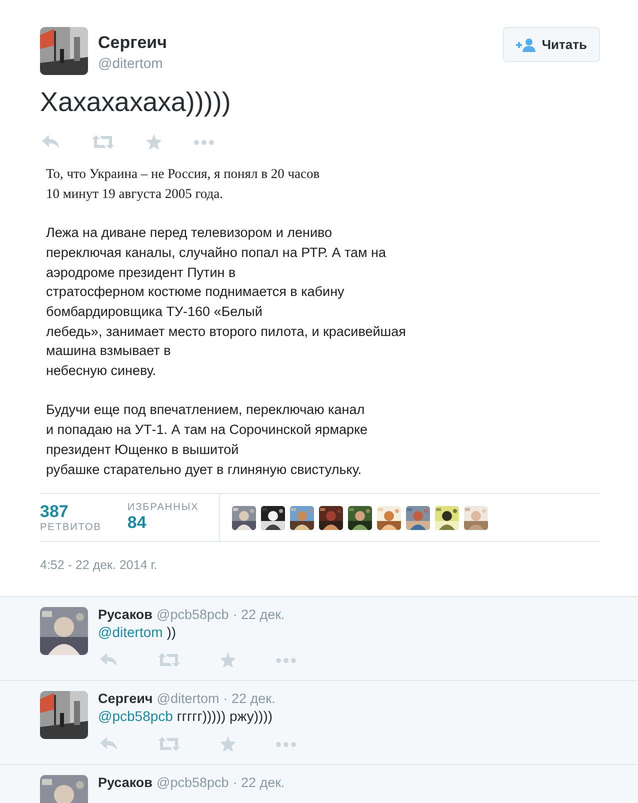 The height and width of the screenshot is (803, 638). I want to click on attachment-text-line: Лежа на диване перед телевизором и лениво, so click(190, 233).